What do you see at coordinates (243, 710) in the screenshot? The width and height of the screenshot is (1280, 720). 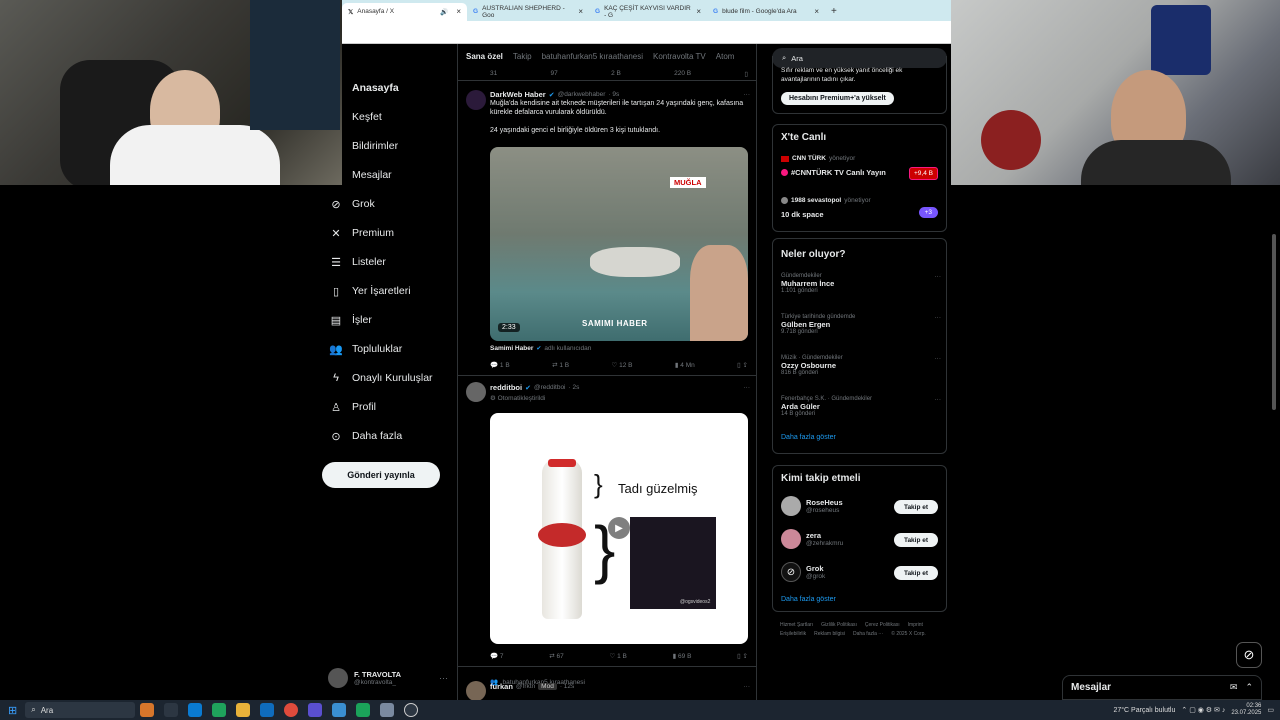 I see `file-explorer-icon` at bounding box center [243, 710].